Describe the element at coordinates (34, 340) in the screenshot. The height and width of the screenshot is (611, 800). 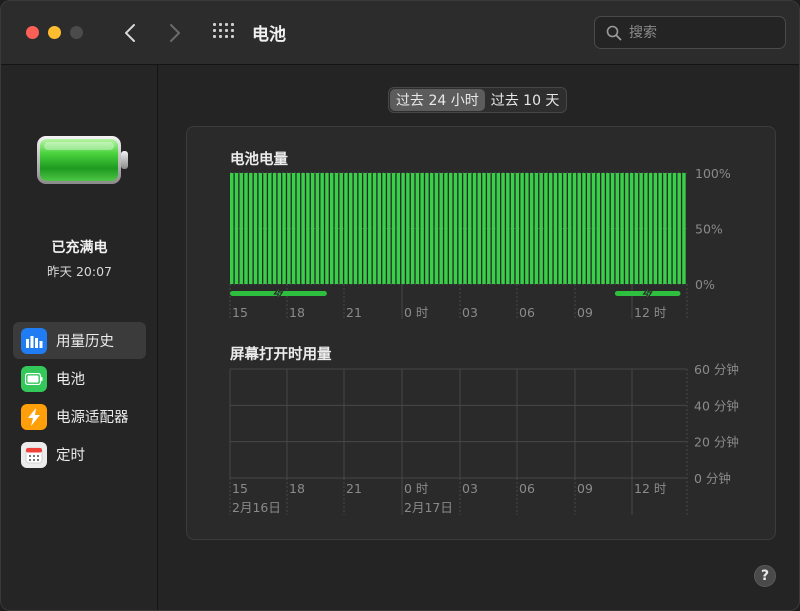
I see `usage-history-icon` at that location.